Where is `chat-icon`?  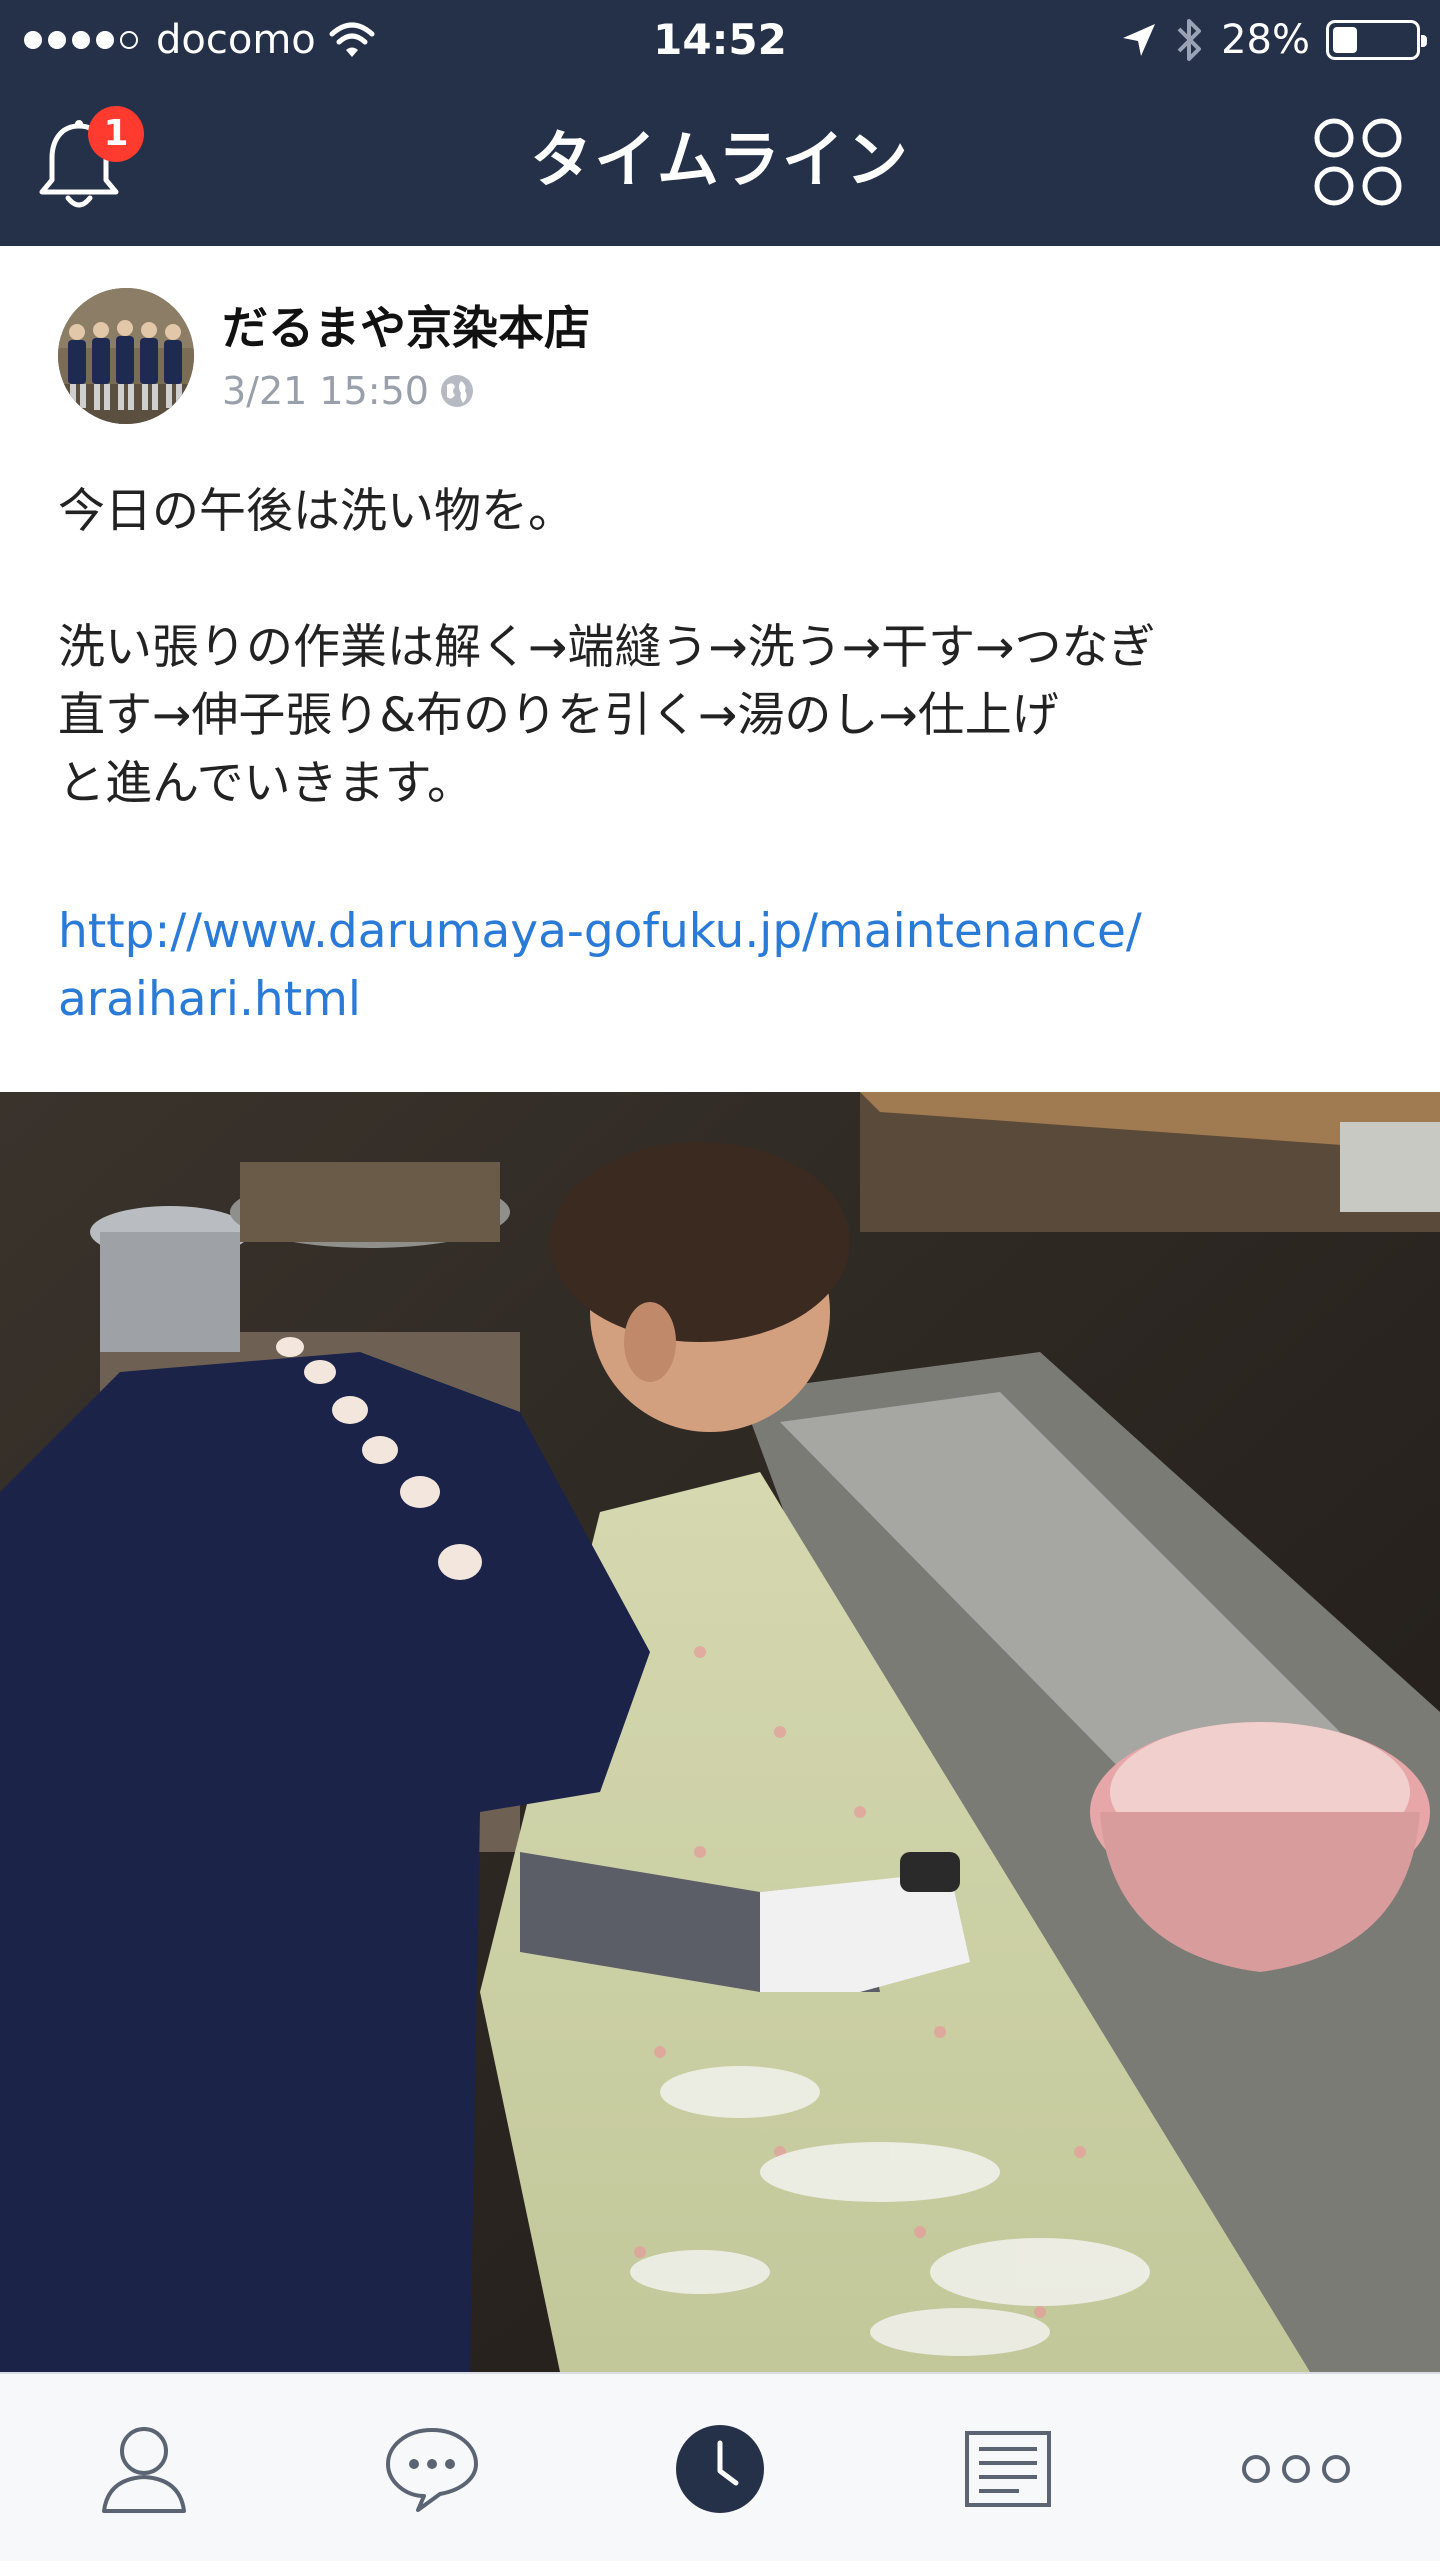
chat-icon is located at coordinates (432, 2469).